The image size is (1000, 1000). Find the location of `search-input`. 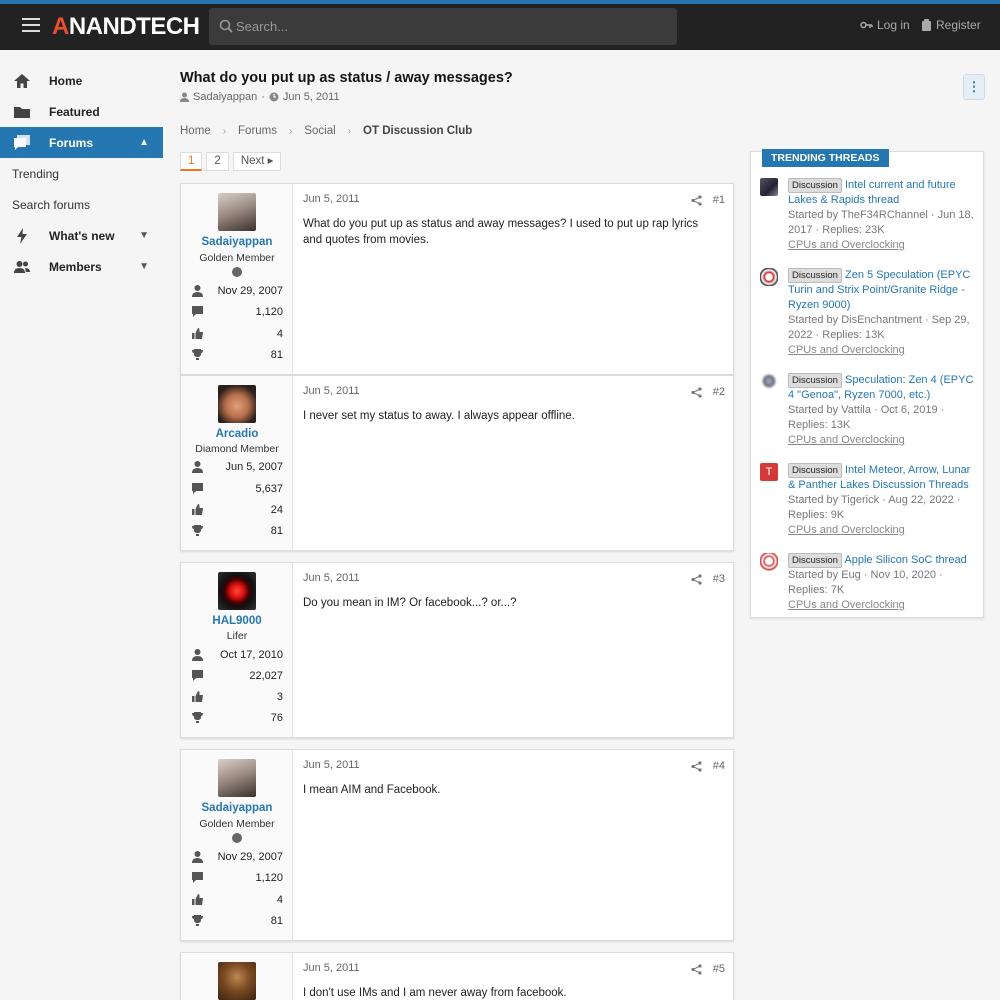

search-input is located at coordinates (451, 26).